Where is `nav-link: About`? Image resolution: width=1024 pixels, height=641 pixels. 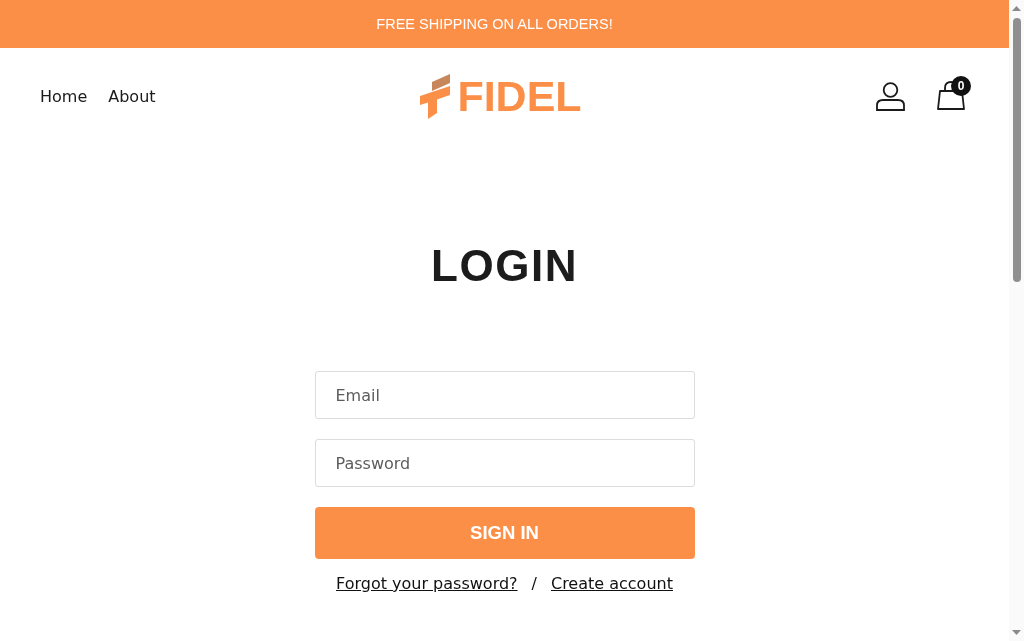
nav-link: About is located at coordinates (132, 96).